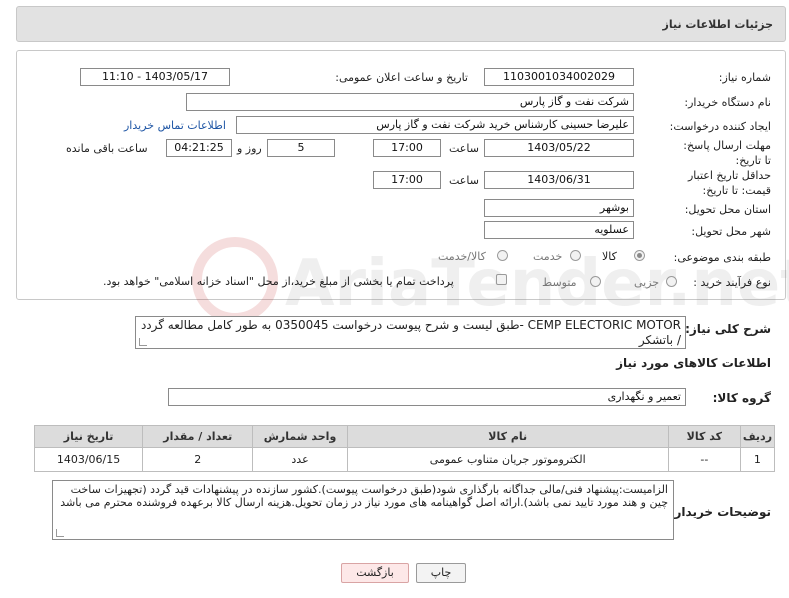  Describe the element at coordinates (464, 180) in the screenshot. I see `validity-time-label: ساعت` at that location.